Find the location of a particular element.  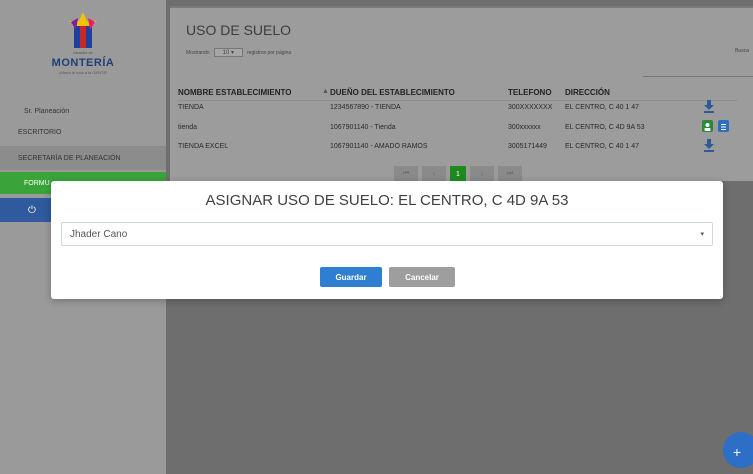

monteria-logo-icon is located at coordinates (83, 31).